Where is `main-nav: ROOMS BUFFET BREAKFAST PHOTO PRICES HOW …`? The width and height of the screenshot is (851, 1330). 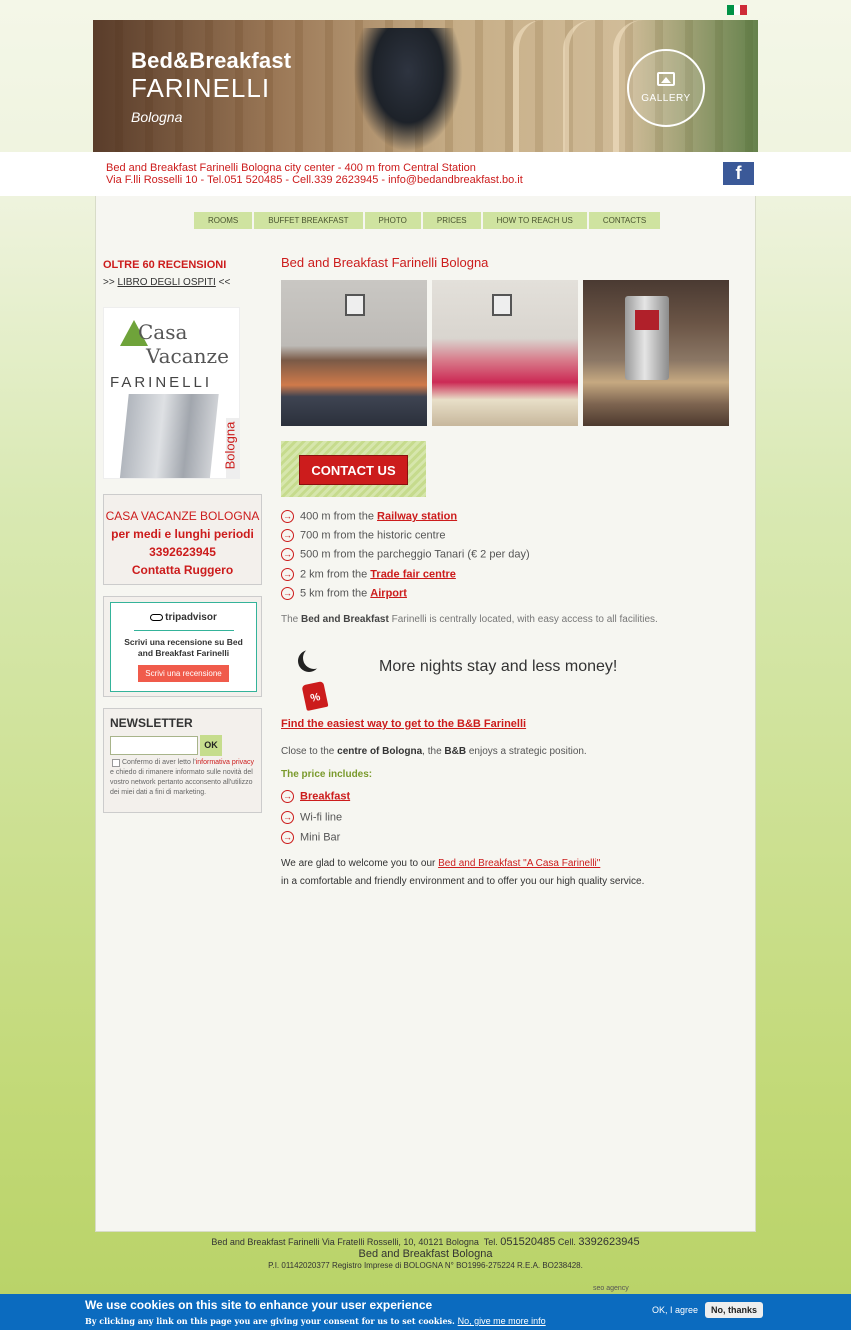
main-nav: ROOMS BUFFET BREAKFAST PHOTO PRICES HOW … is located at coordinates (427, 220).